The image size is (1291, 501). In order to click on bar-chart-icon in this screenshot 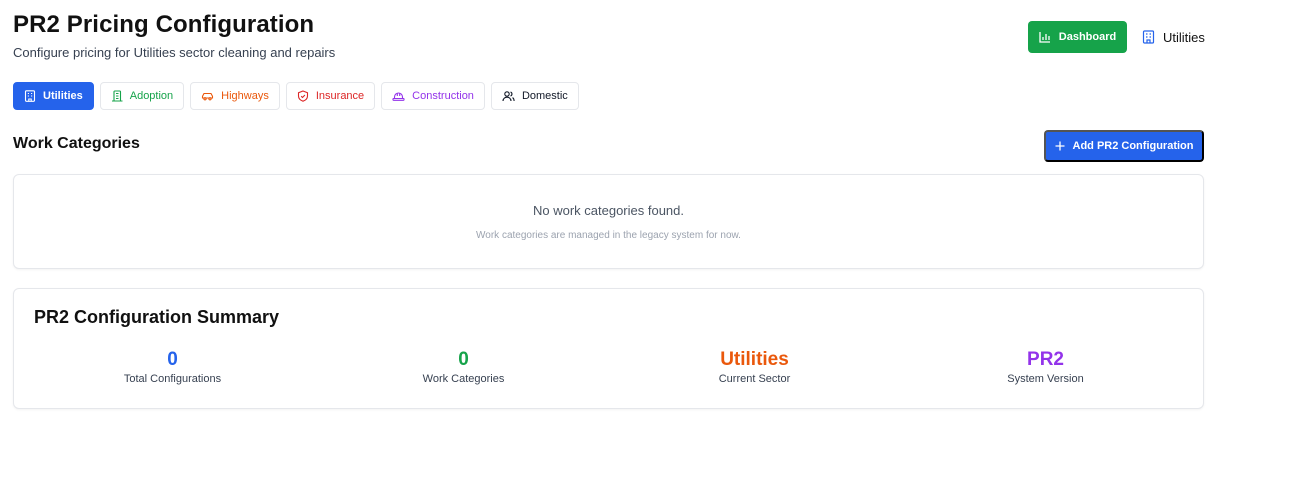, I will do `click(1044, 37)`.